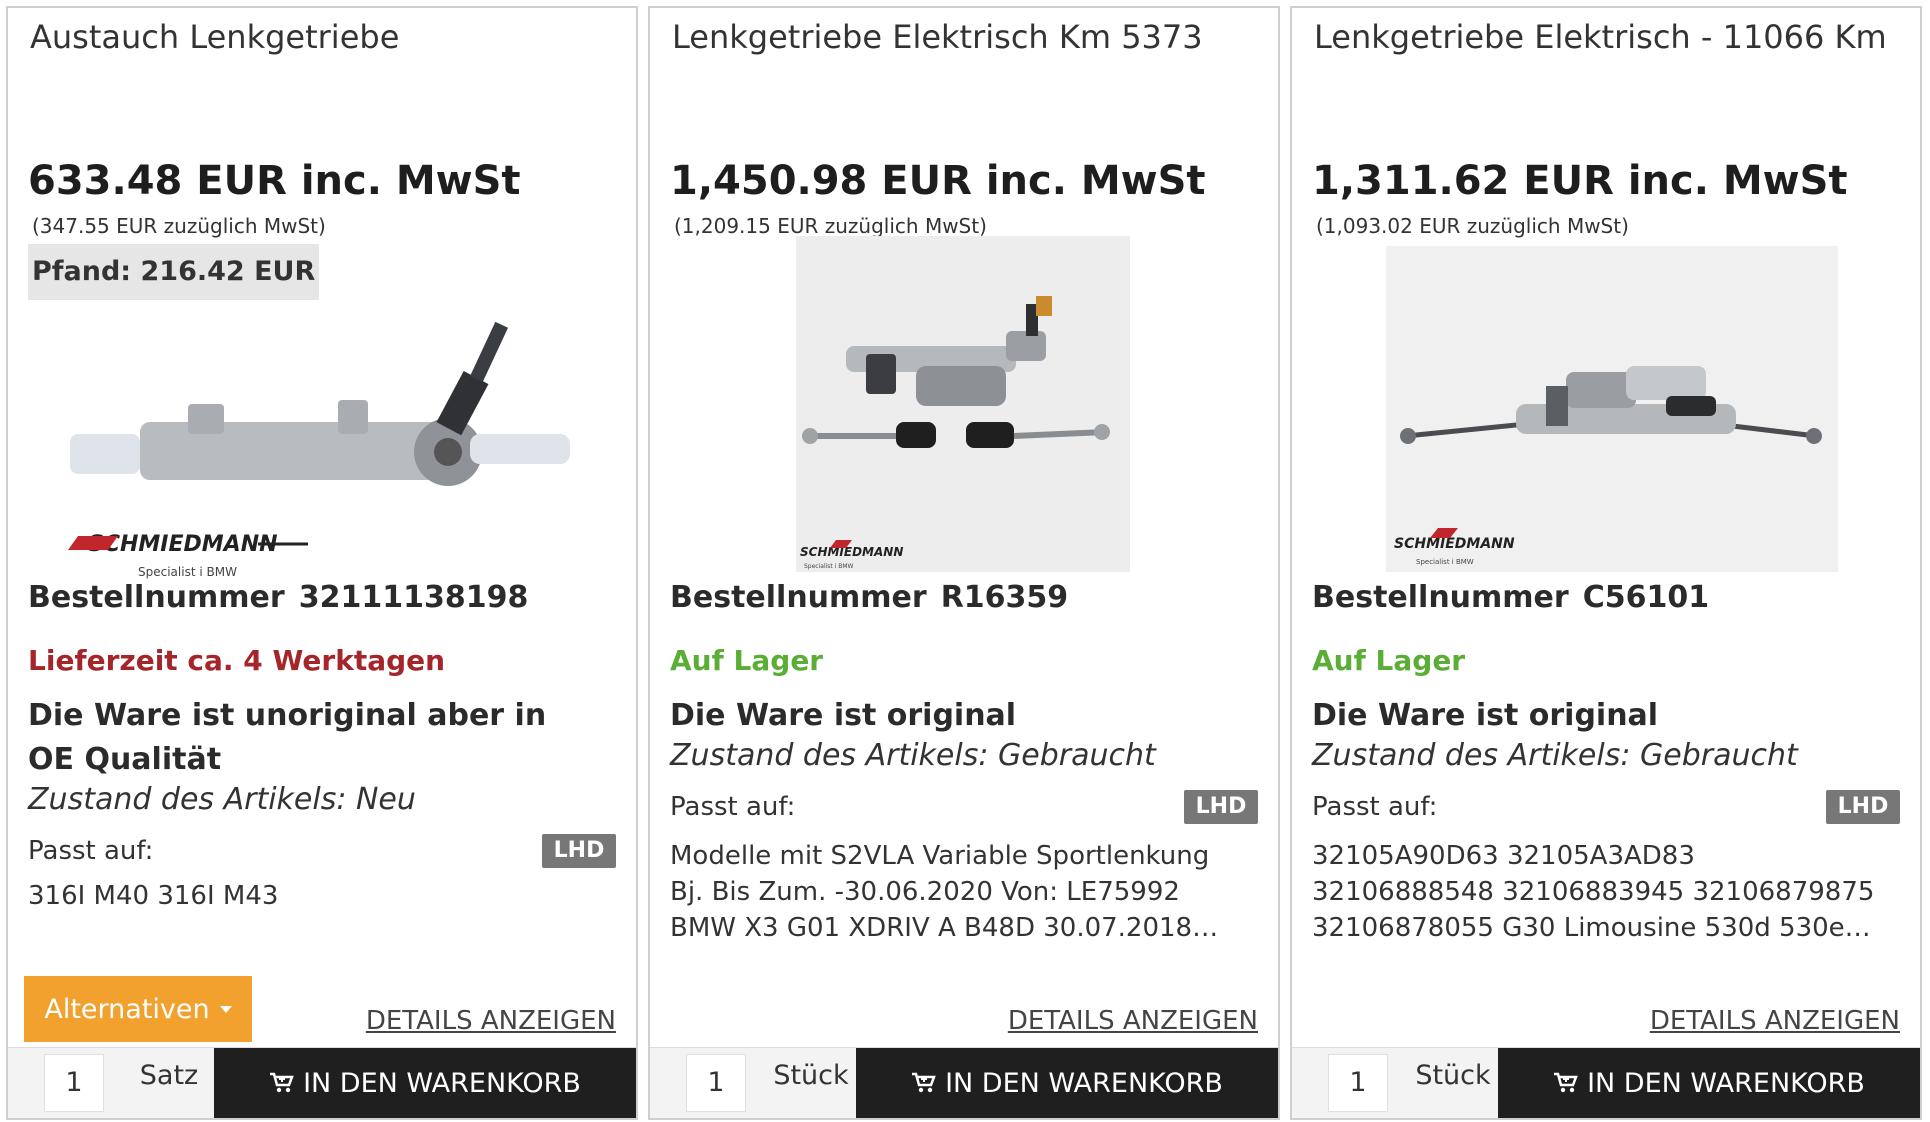 This screenshot has height=1122, width=1930. What do you see at coordinates (179, 226) in the screenshot?
I see `price-net: (347.55 EUR zuzüglich MwSt)` at bounding box center [179, 226].